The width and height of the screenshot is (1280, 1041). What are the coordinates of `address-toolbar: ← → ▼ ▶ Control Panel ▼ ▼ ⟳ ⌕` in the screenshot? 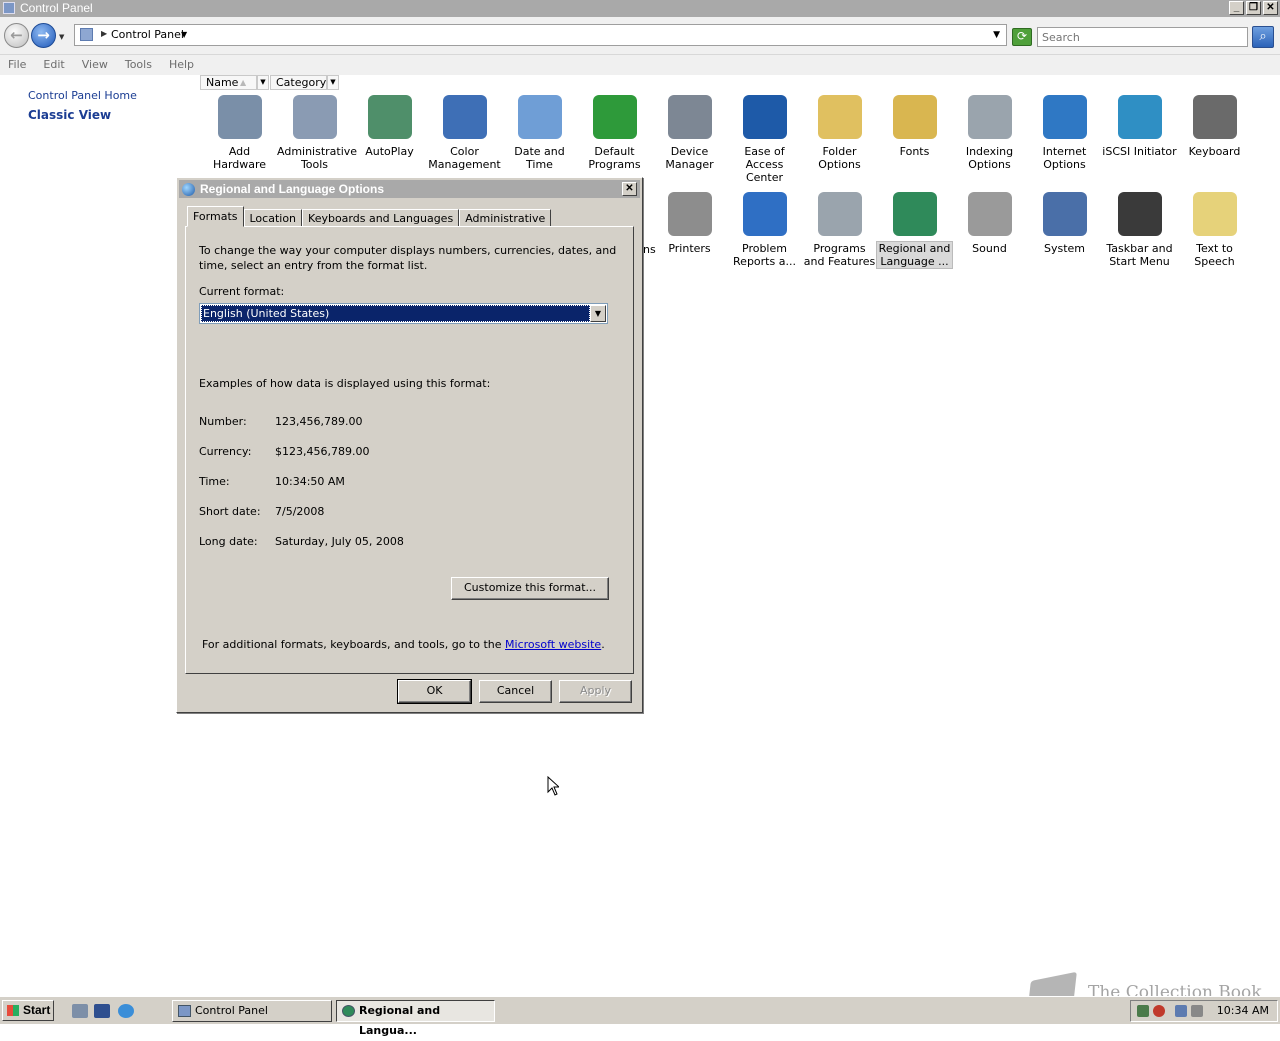 It's located at (640, 36).